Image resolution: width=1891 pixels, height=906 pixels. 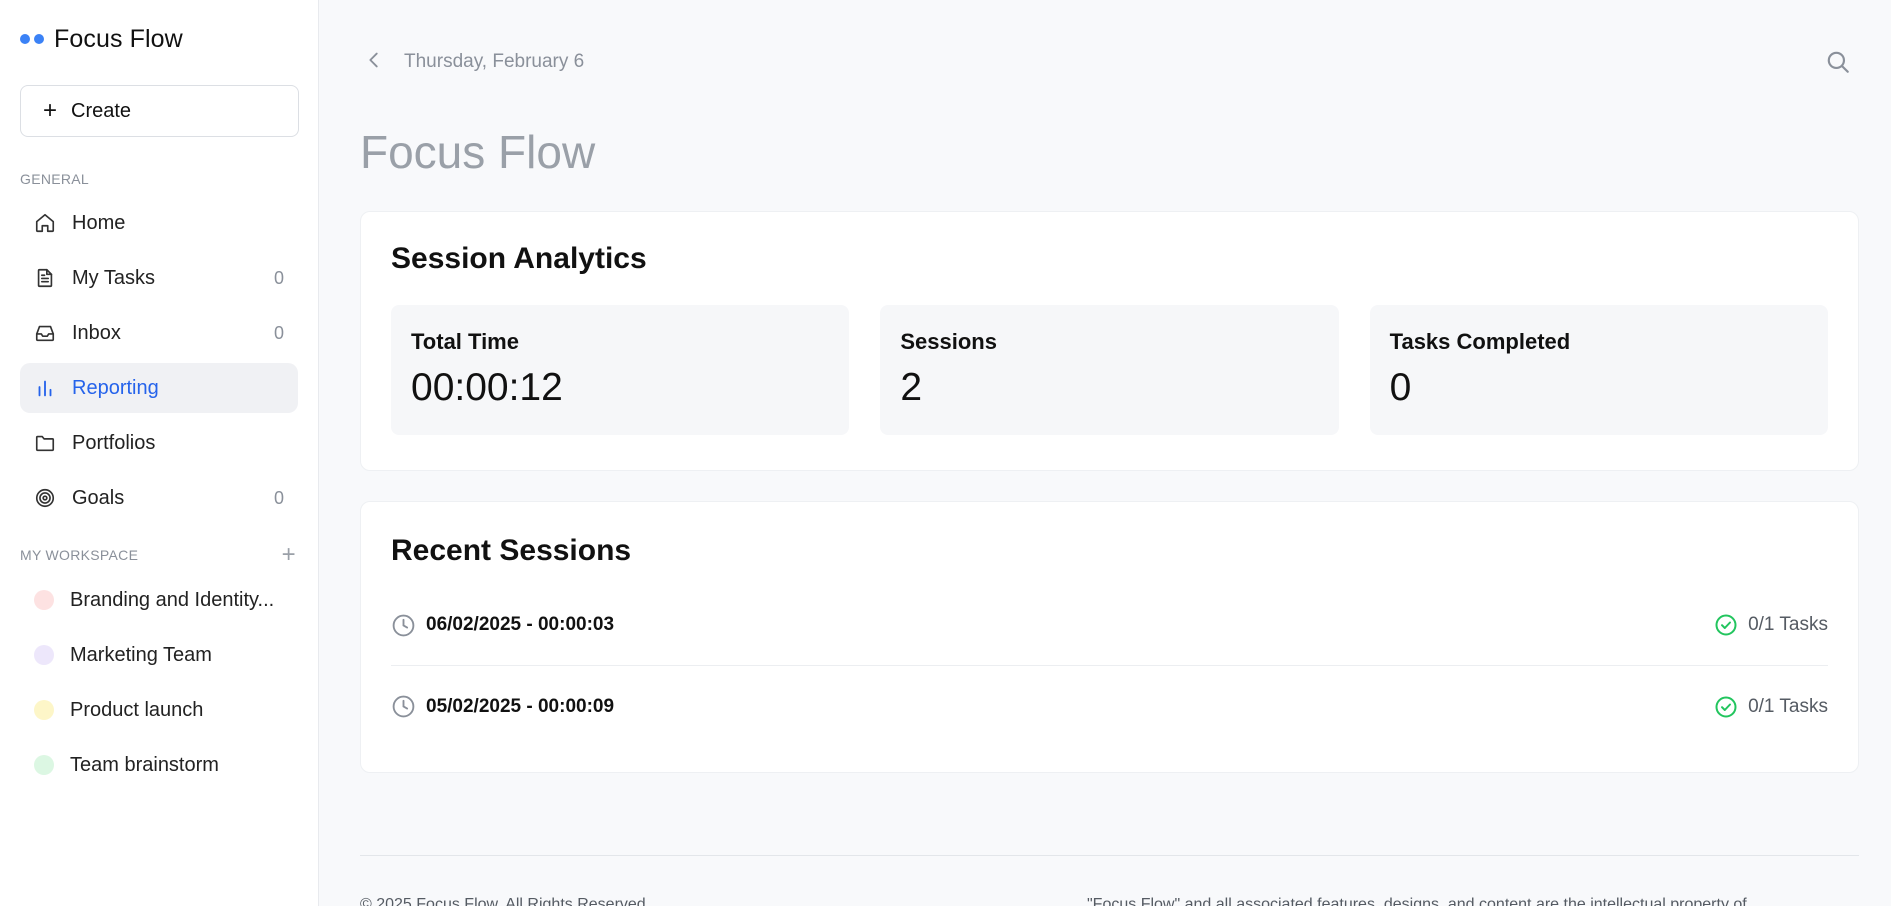 I want to click on general-heading: GENERAL, so click(x=55, y=179).